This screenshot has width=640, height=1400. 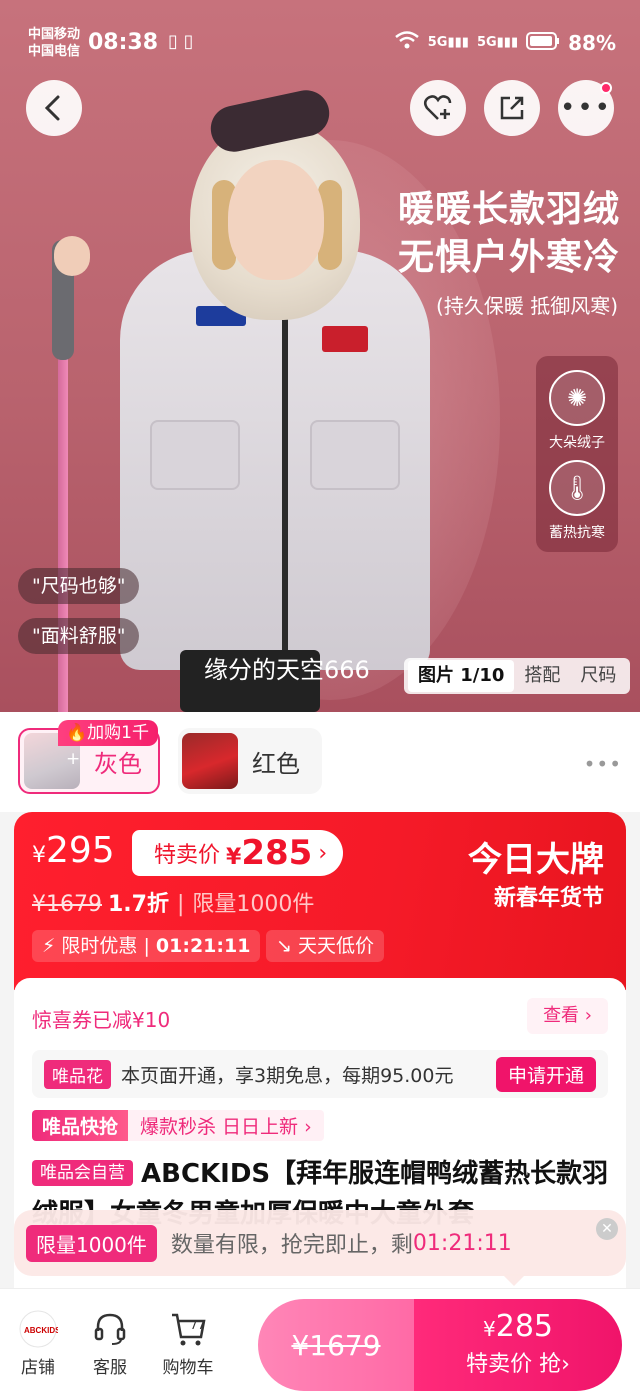 I want to click on limit-quantity: 限量1000件, so click(x=253, y=904).